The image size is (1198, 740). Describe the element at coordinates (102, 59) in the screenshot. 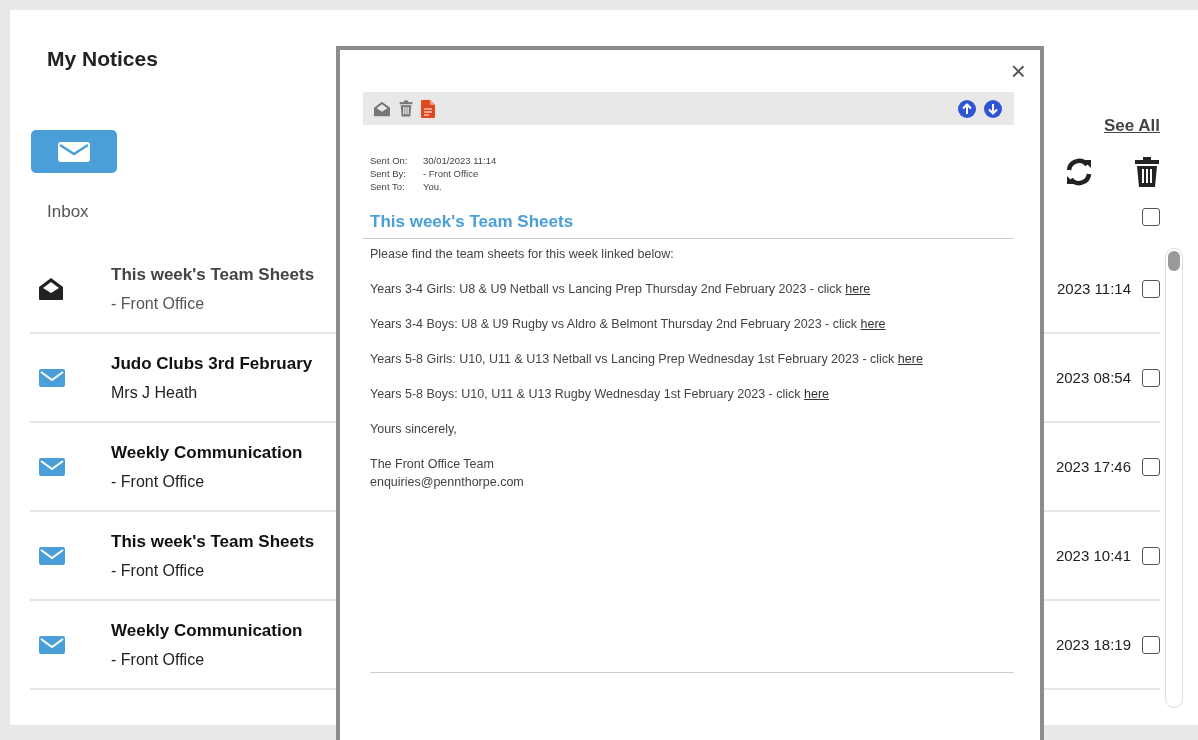

I see `page-title: My Notices` at that location.